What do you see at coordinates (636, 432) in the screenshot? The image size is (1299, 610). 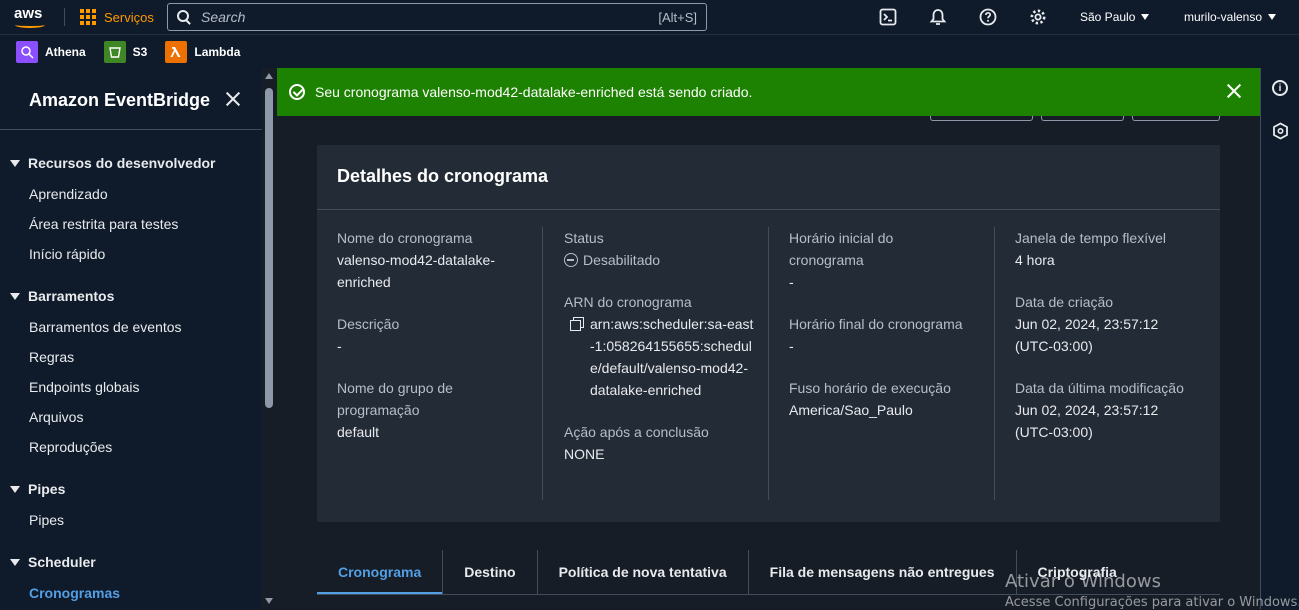 I see `after-completion-label: Ação após a conclusão` at bounding box center [636, 432].